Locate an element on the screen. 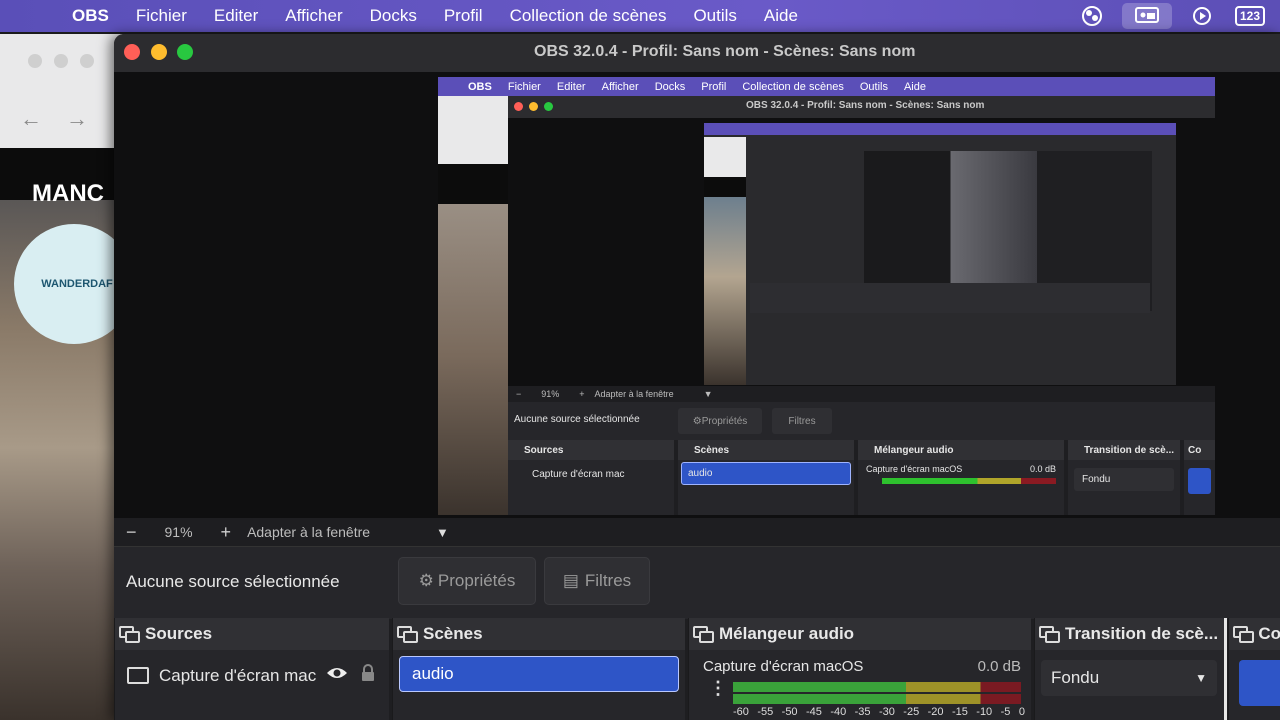 The height and width of the screenshot is (720, 1280). nested-no-source: Aucune source sélectionnée is located at coordinates (577, 419).